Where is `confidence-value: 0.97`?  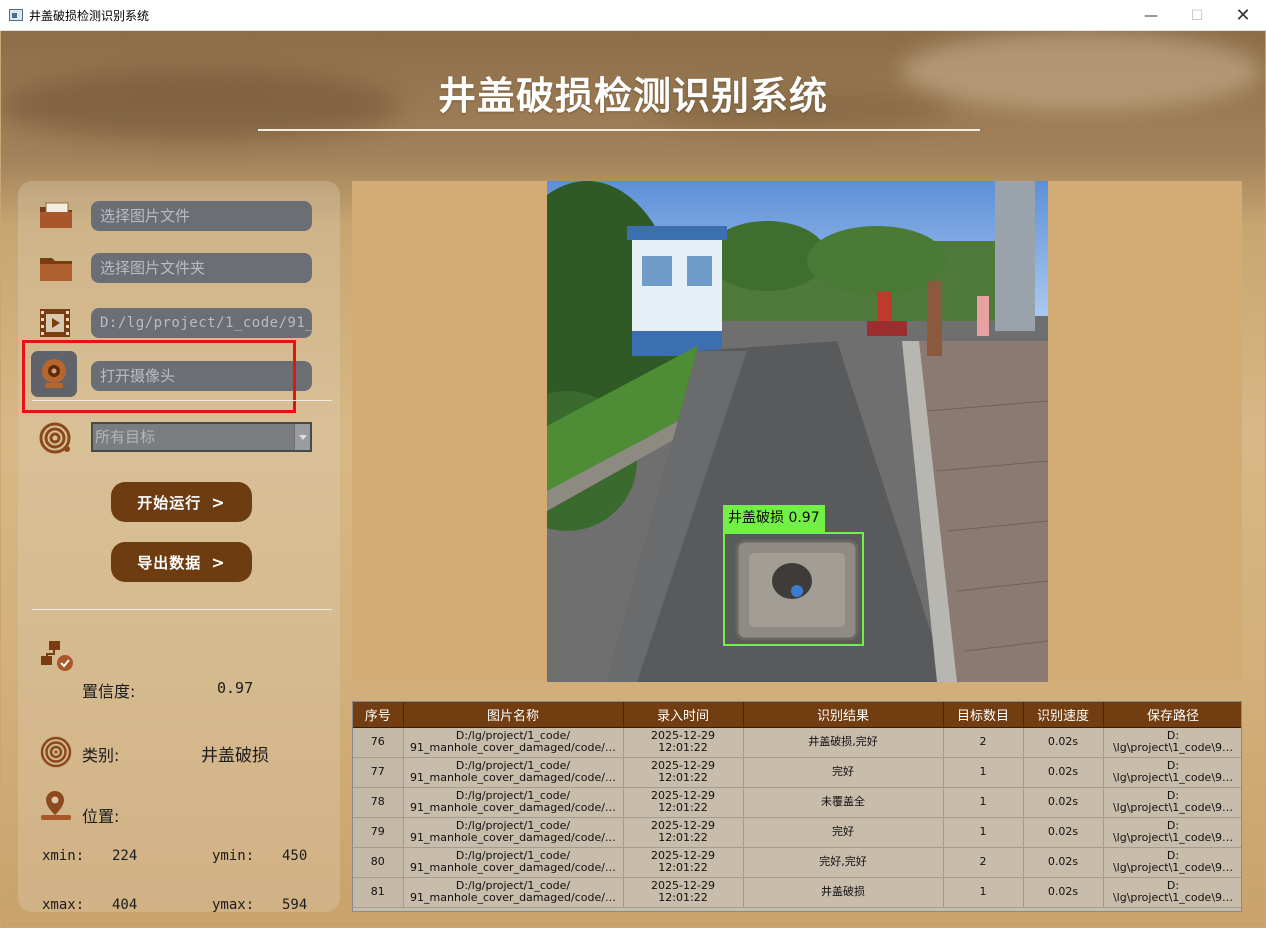 confidence-value: 0.97 is located at coordinates (235, 688).